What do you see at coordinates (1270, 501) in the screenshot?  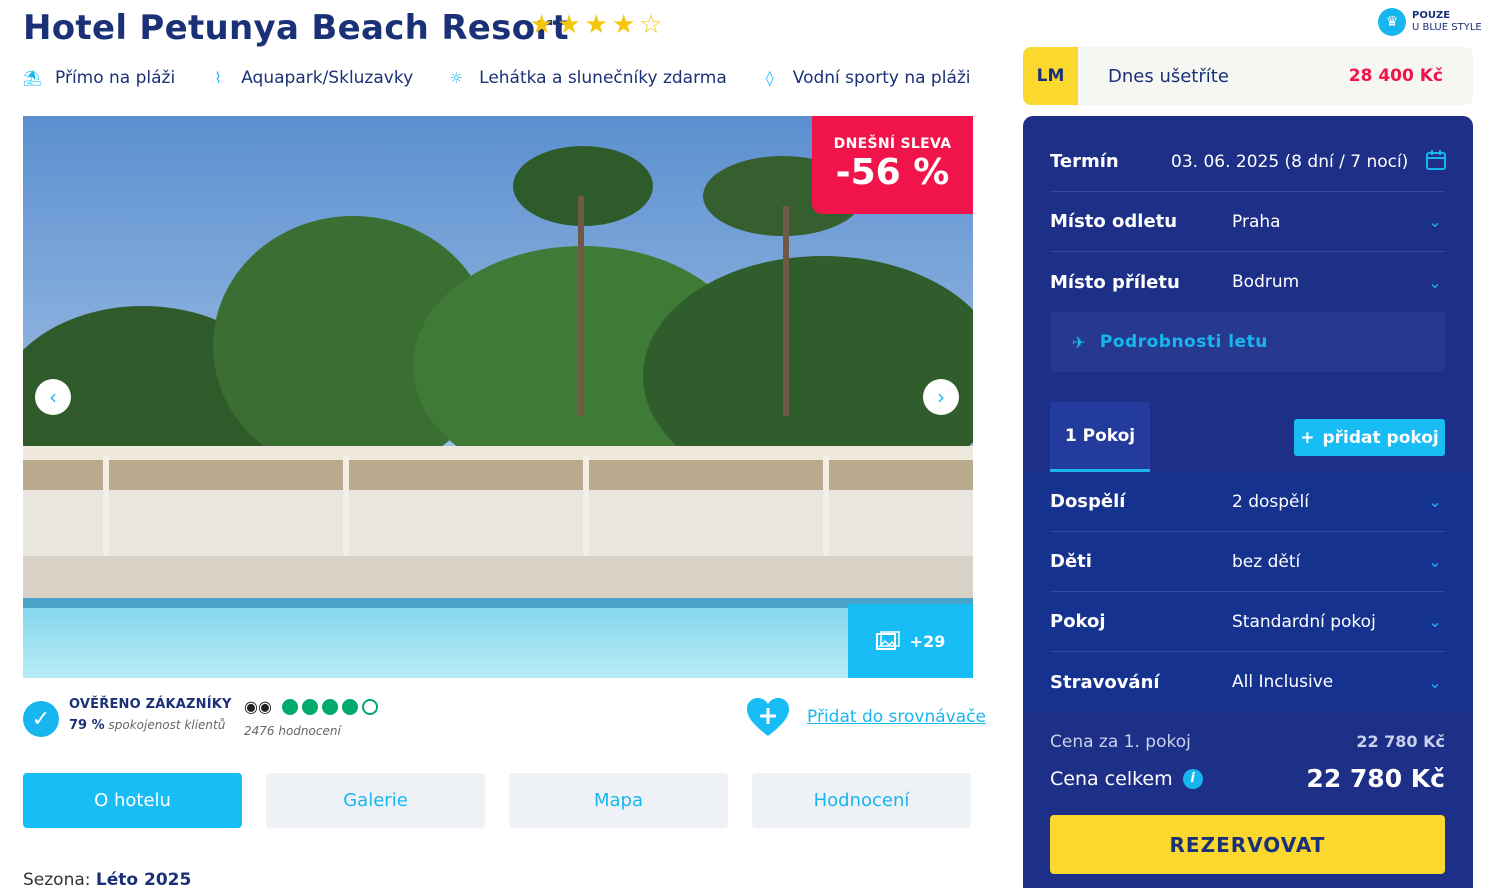 I see `adults-value: 2 dospělí` at bounding box center [1270, 501].